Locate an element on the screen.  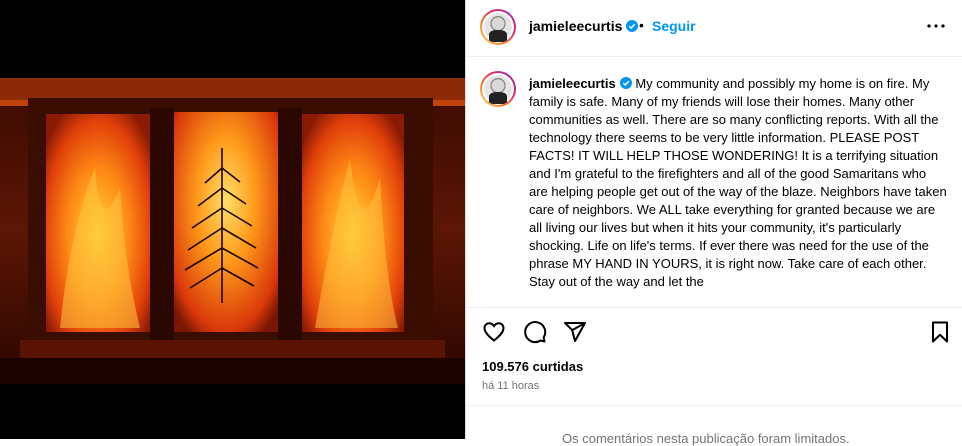
action-bar is located at coordinates (714, 332).